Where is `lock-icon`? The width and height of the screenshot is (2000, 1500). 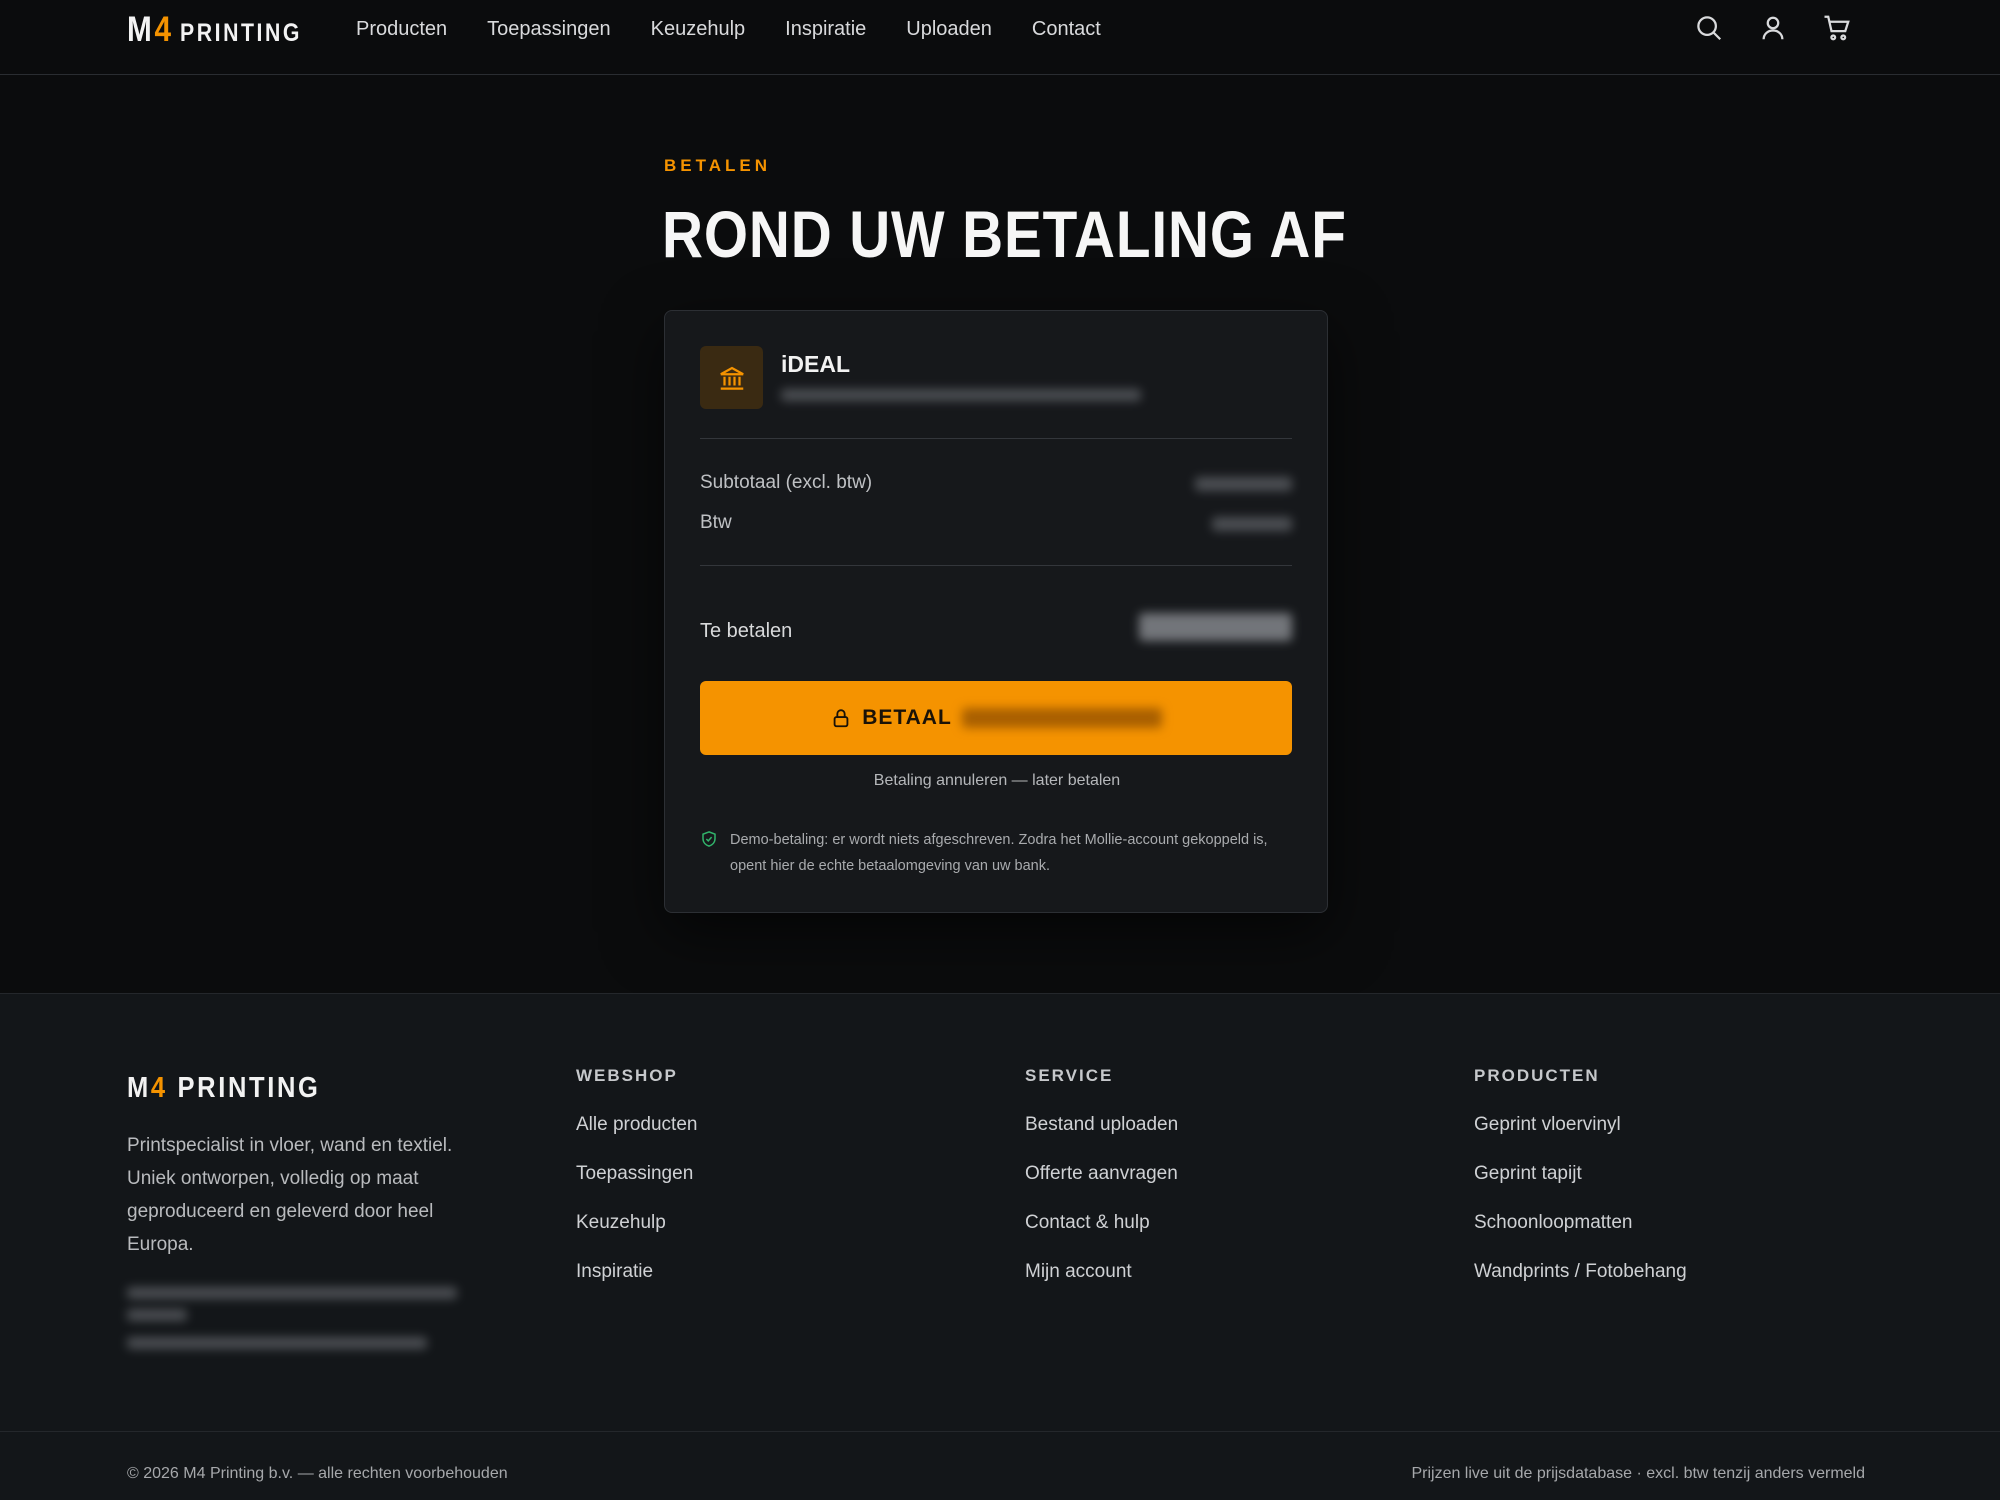 lock-icon is located at coordinates (841, 718).